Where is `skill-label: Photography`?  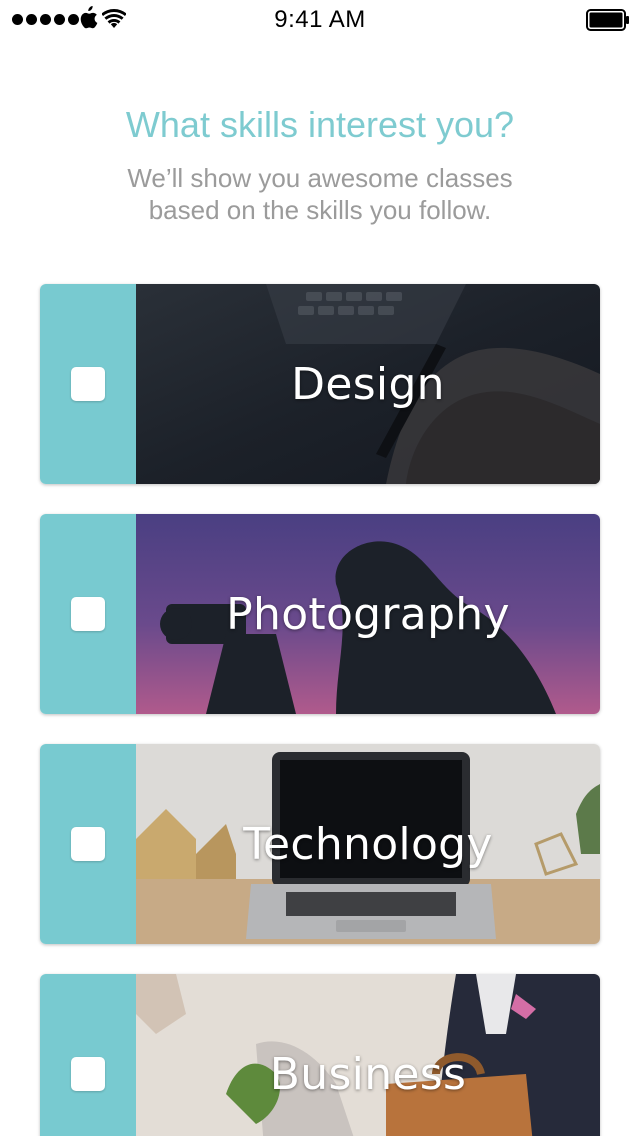 skill-label: Photography is located at coordinates (368, 614).